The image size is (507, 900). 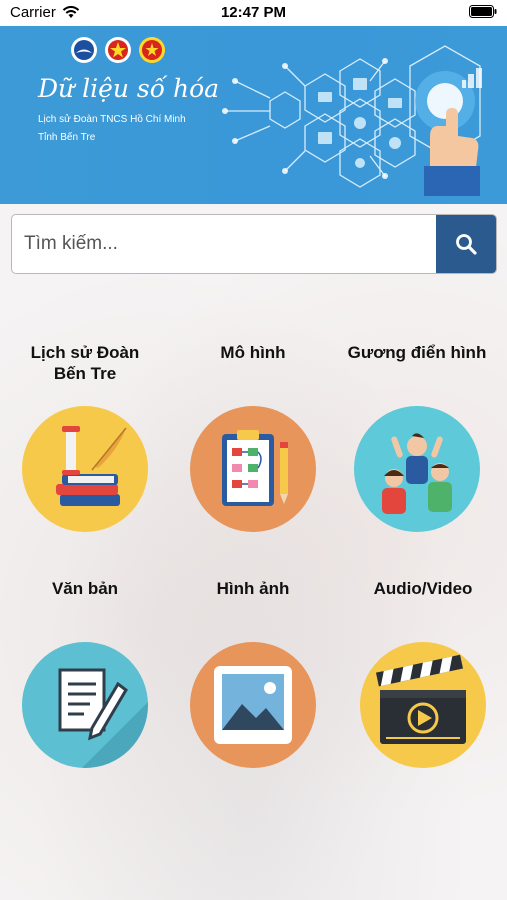 What do you see at coordinates (112, 119) in the screenshot?
I see `banner-subtitle: Lịch sử Đoàn TNCS Hồ Chí Minh` at bounding box center [112, 119].